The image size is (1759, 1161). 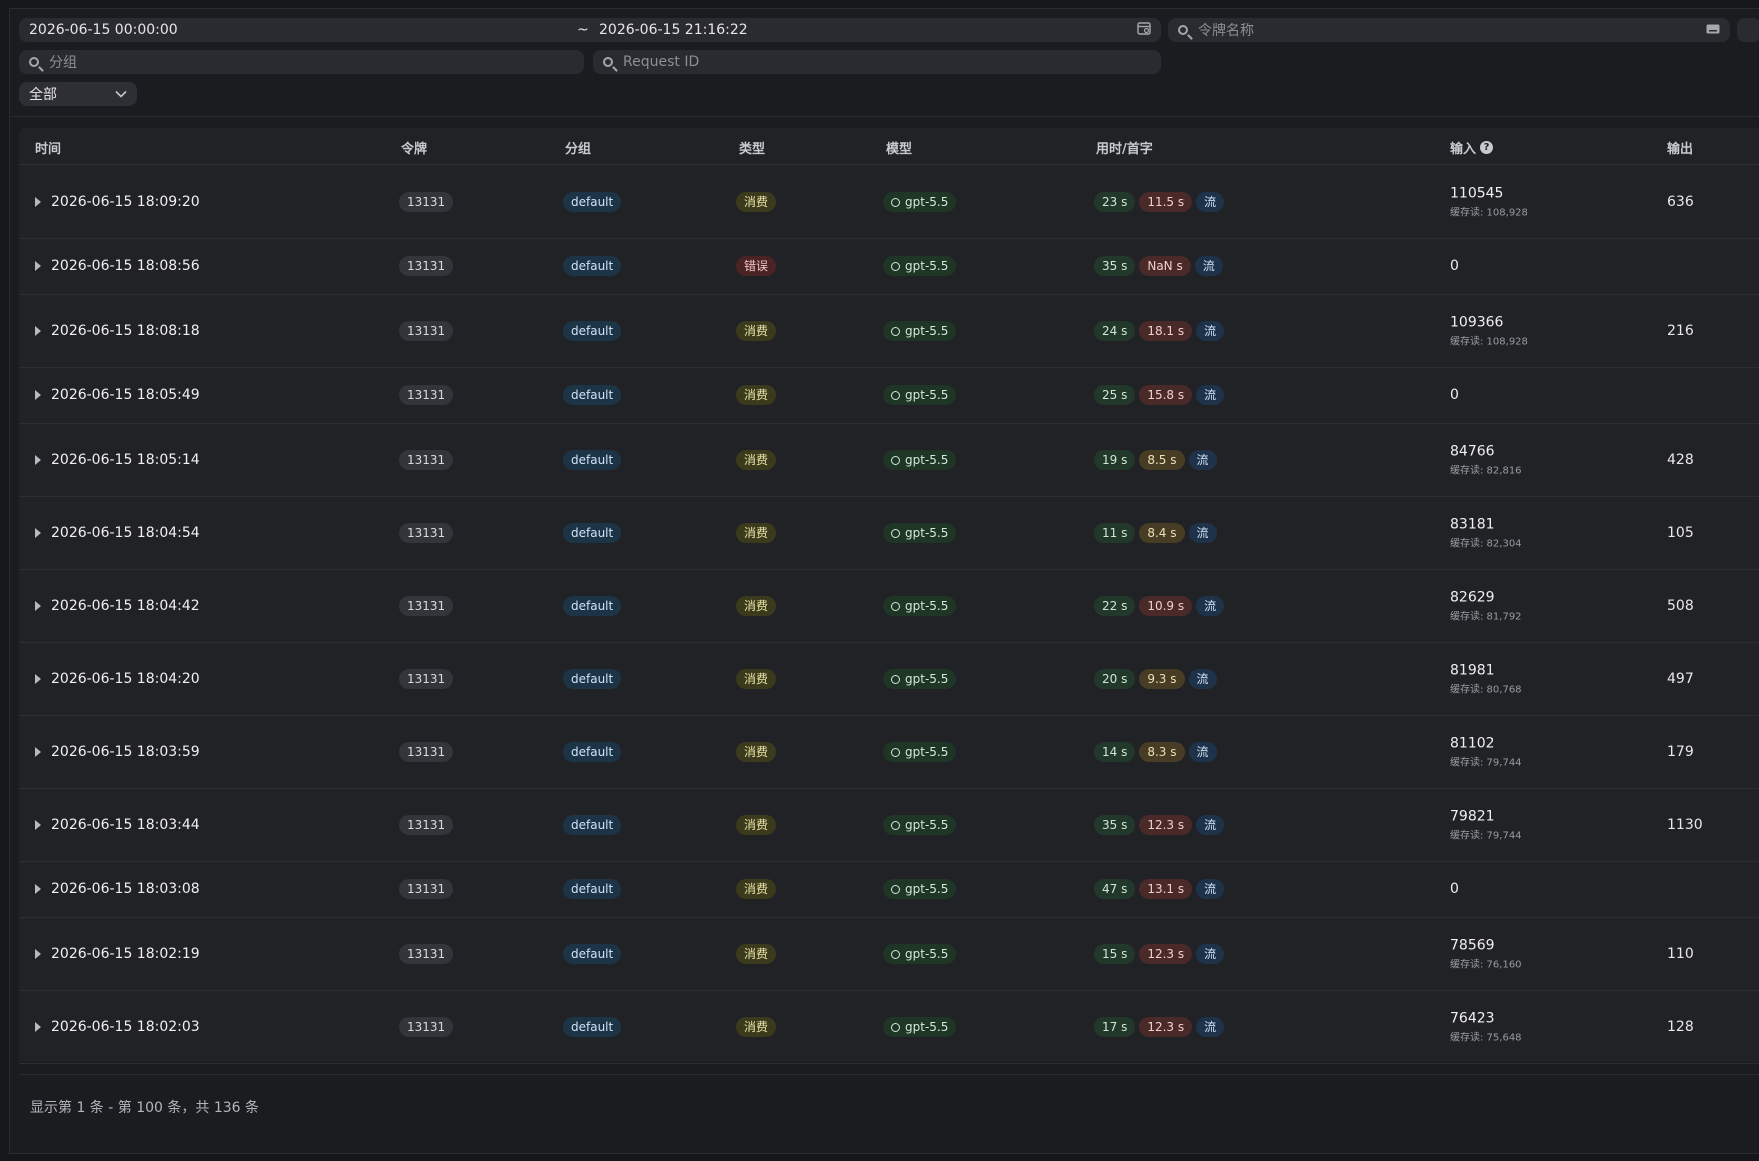 What do you see at coordinates (1748, 30) in the screenshot?
I see `edge-button-partial` at bounding box center [1748, 30].